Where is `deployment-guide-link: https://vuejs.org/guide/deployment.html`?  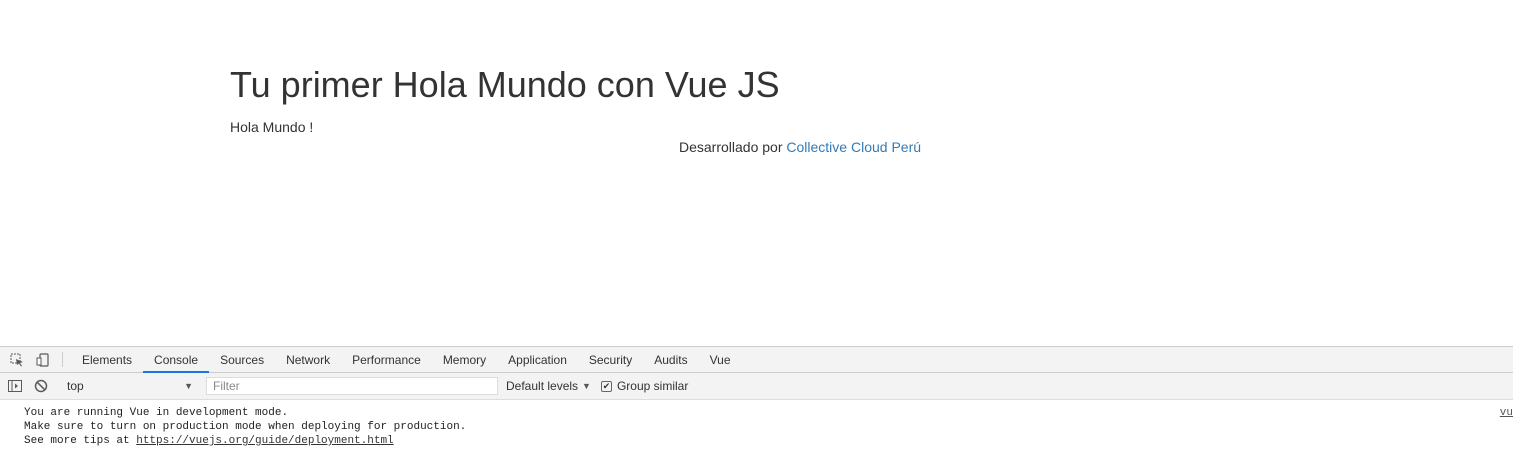
deployment-guide-link: https://vuejs.org/guide/deployment.html is located at coordinates (264, 441).